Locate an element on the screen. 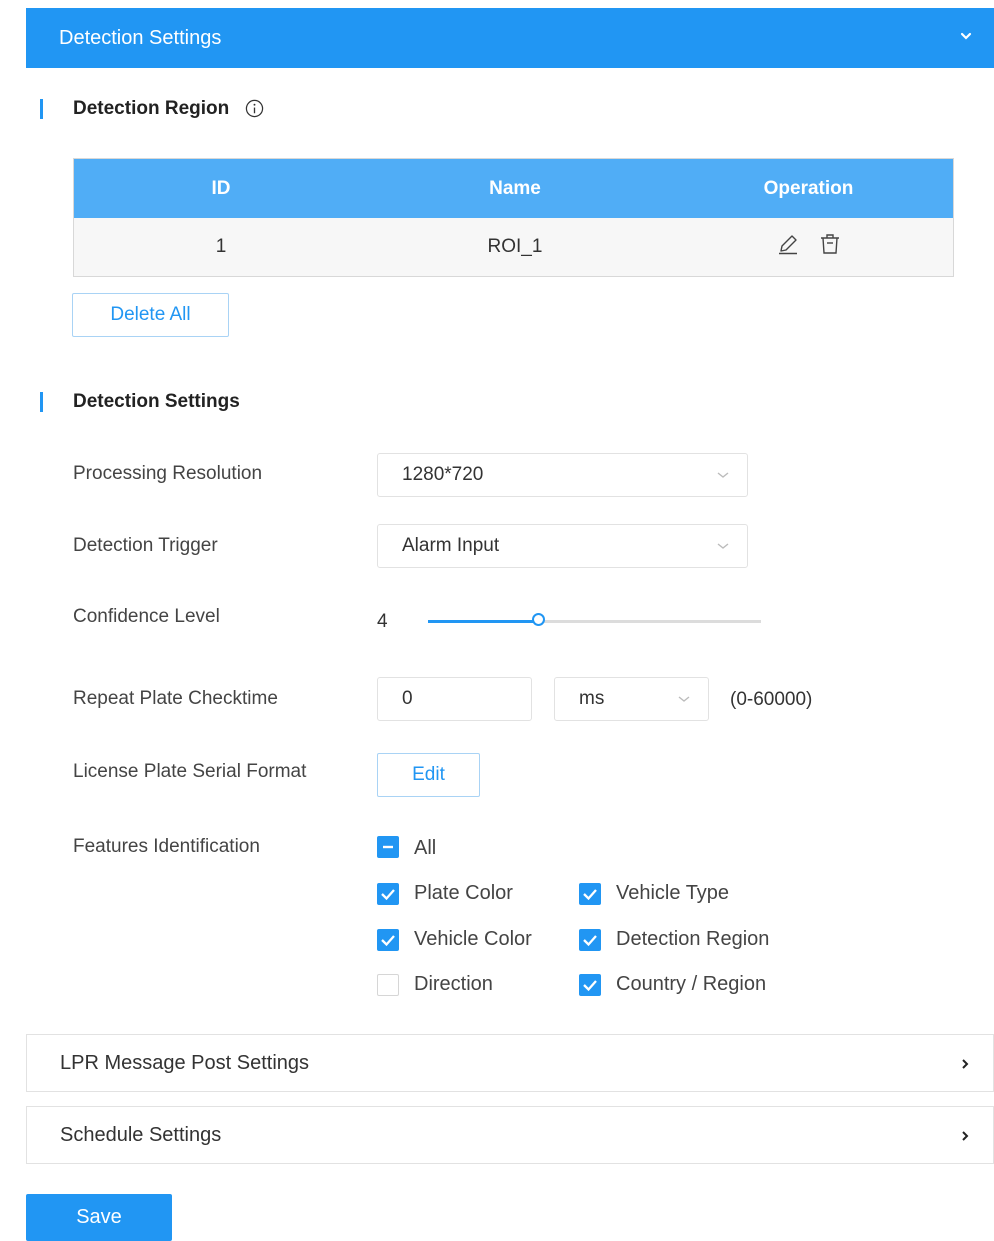 This screenshot has width=994, height=1241. panel-title: LPR Message Post Settings is located at coordinates (185, 1063).